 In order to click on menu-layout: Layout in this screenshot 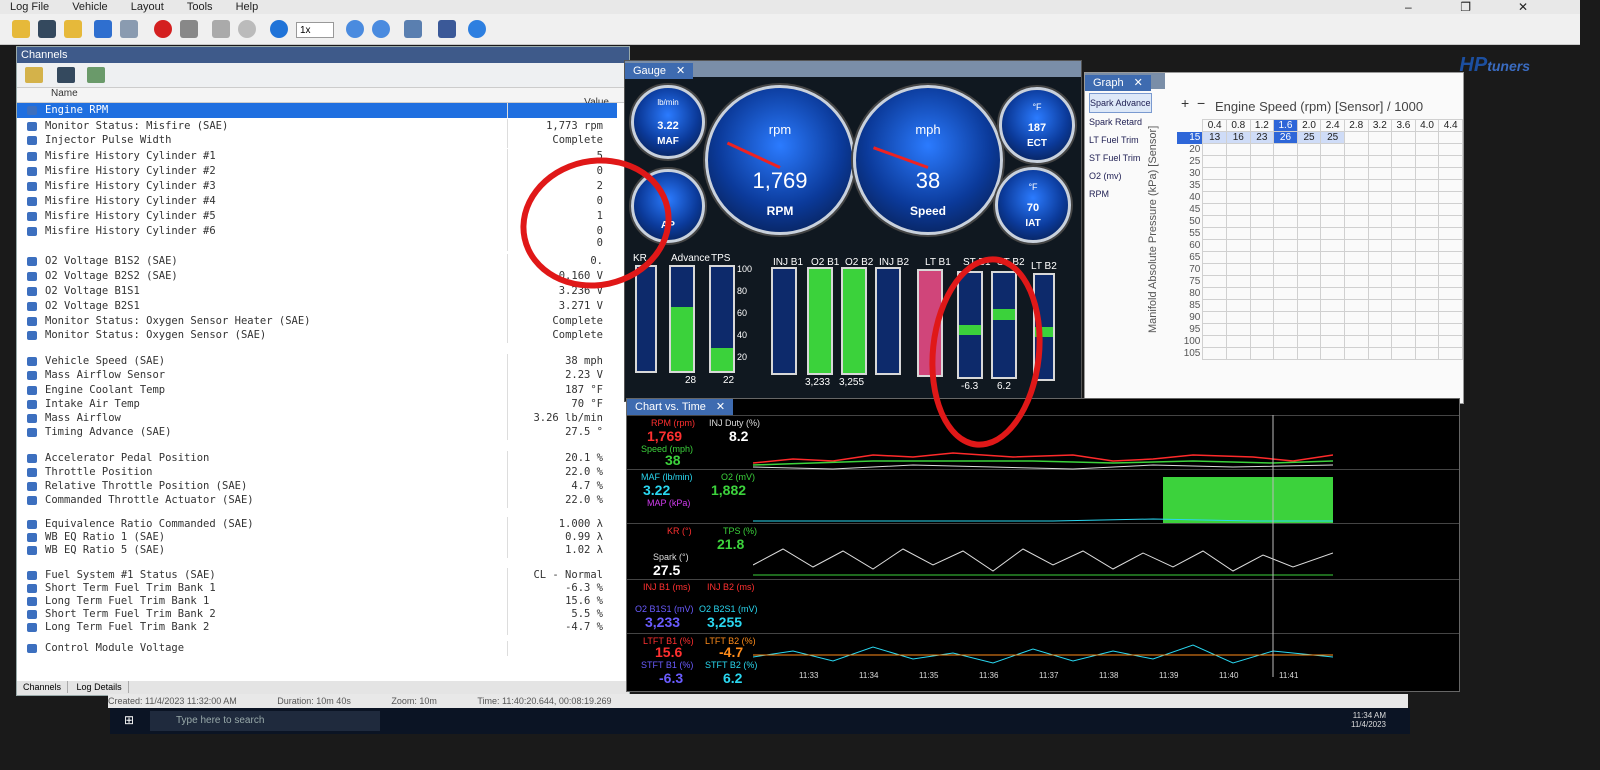, I will do `click(147, 7)`.